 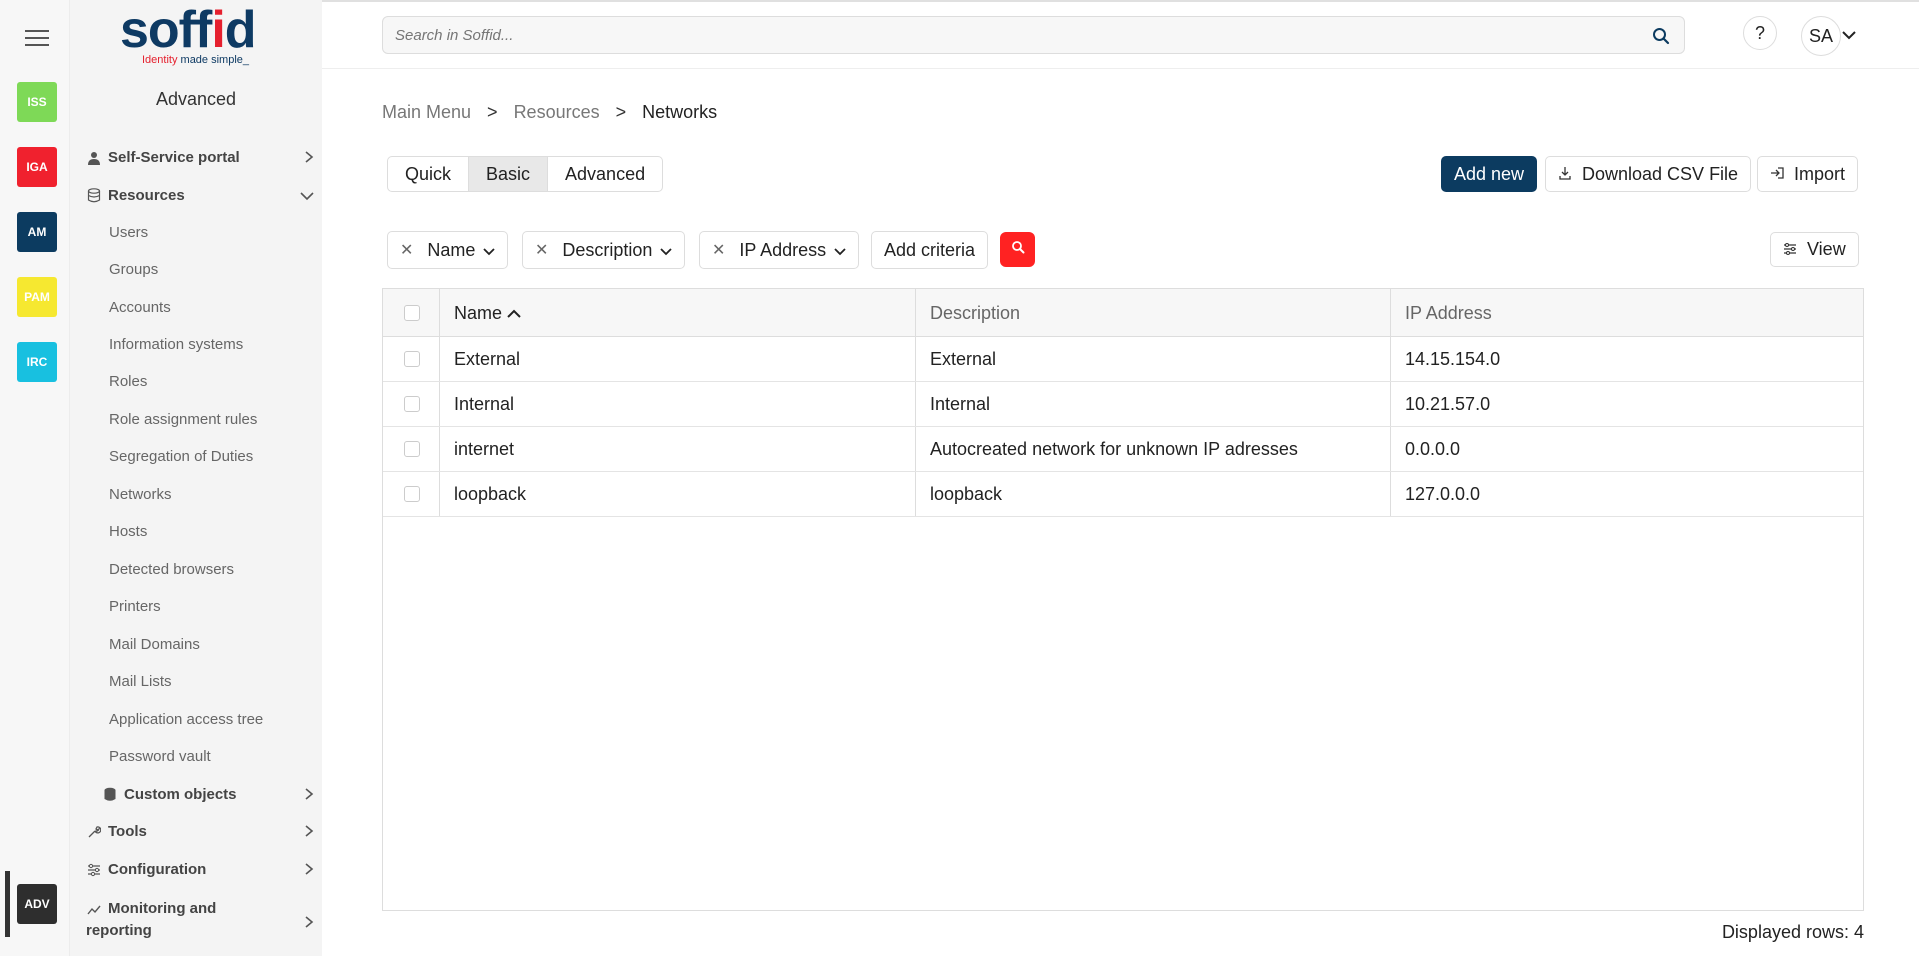 What do you see at coordinates (37, 102) in the screenshot?
I see `app-iss-tile: ISS` at bounding box center [37, 102].